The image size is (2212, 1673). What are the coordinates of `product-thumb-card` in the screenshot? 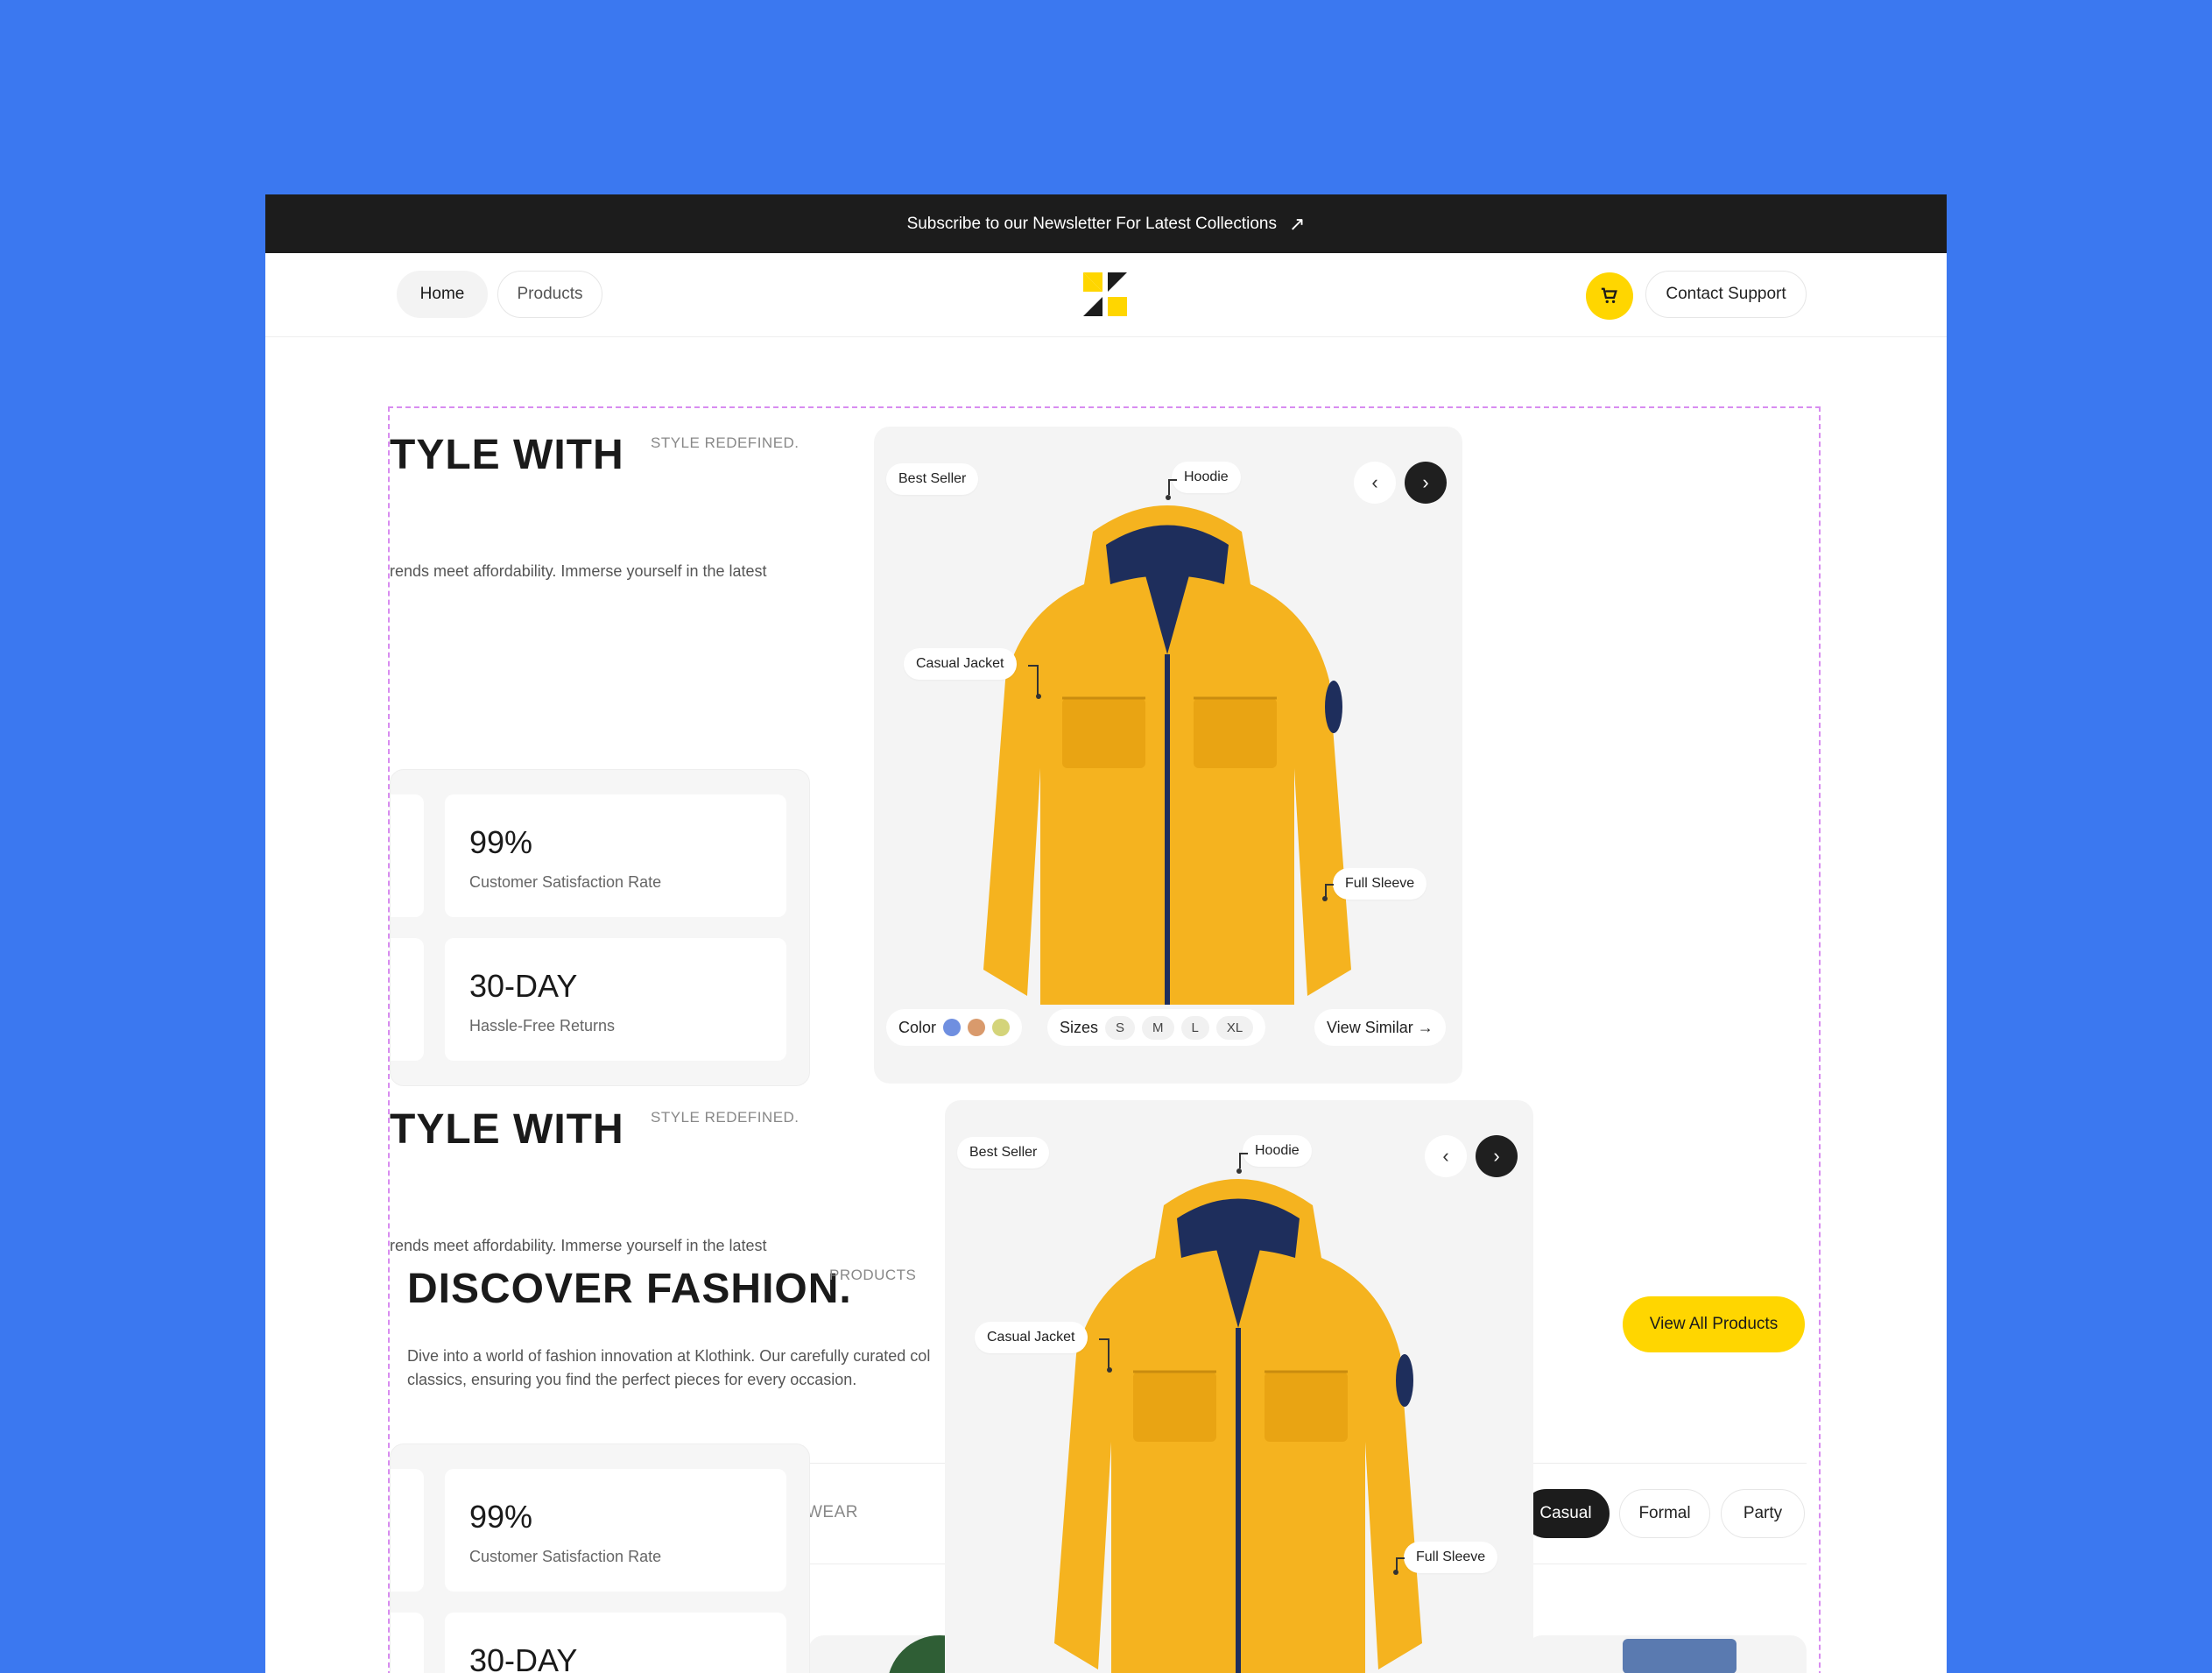 It's located at (1666, 1654).